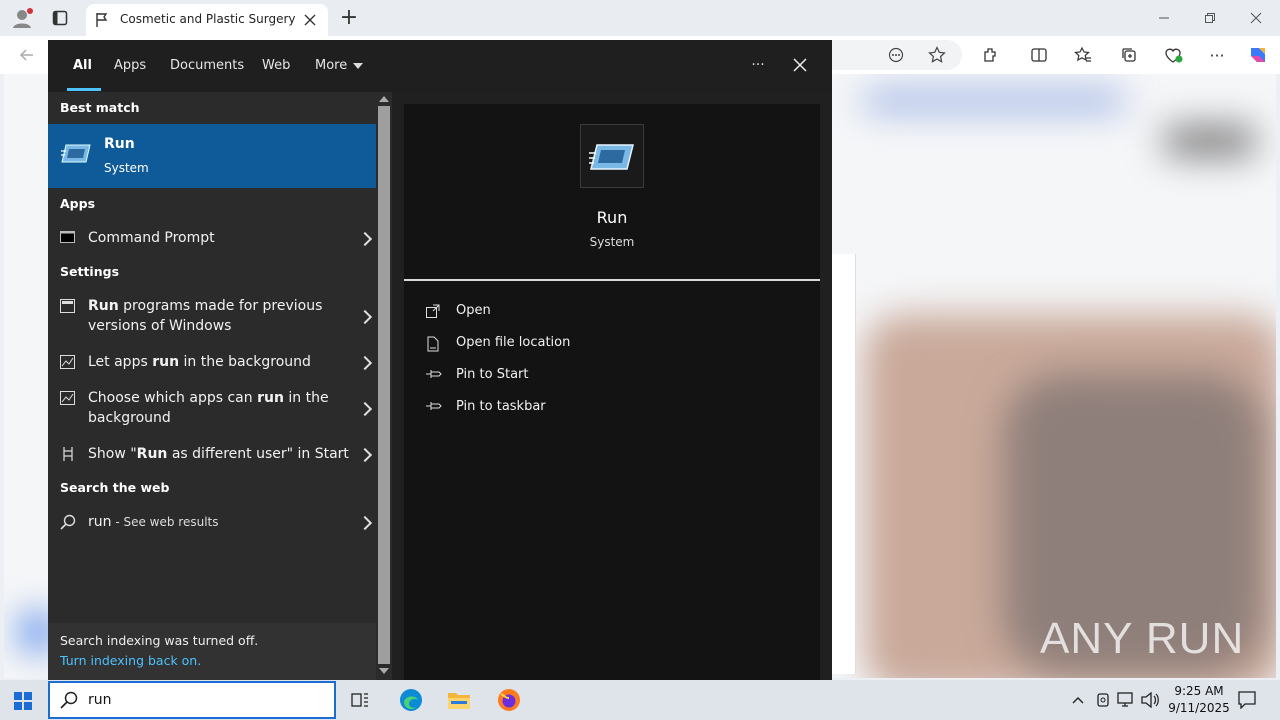  Describe the element at coordinates (212, 156) in the screenshot. I see `best-match-result: Run System` at that location.